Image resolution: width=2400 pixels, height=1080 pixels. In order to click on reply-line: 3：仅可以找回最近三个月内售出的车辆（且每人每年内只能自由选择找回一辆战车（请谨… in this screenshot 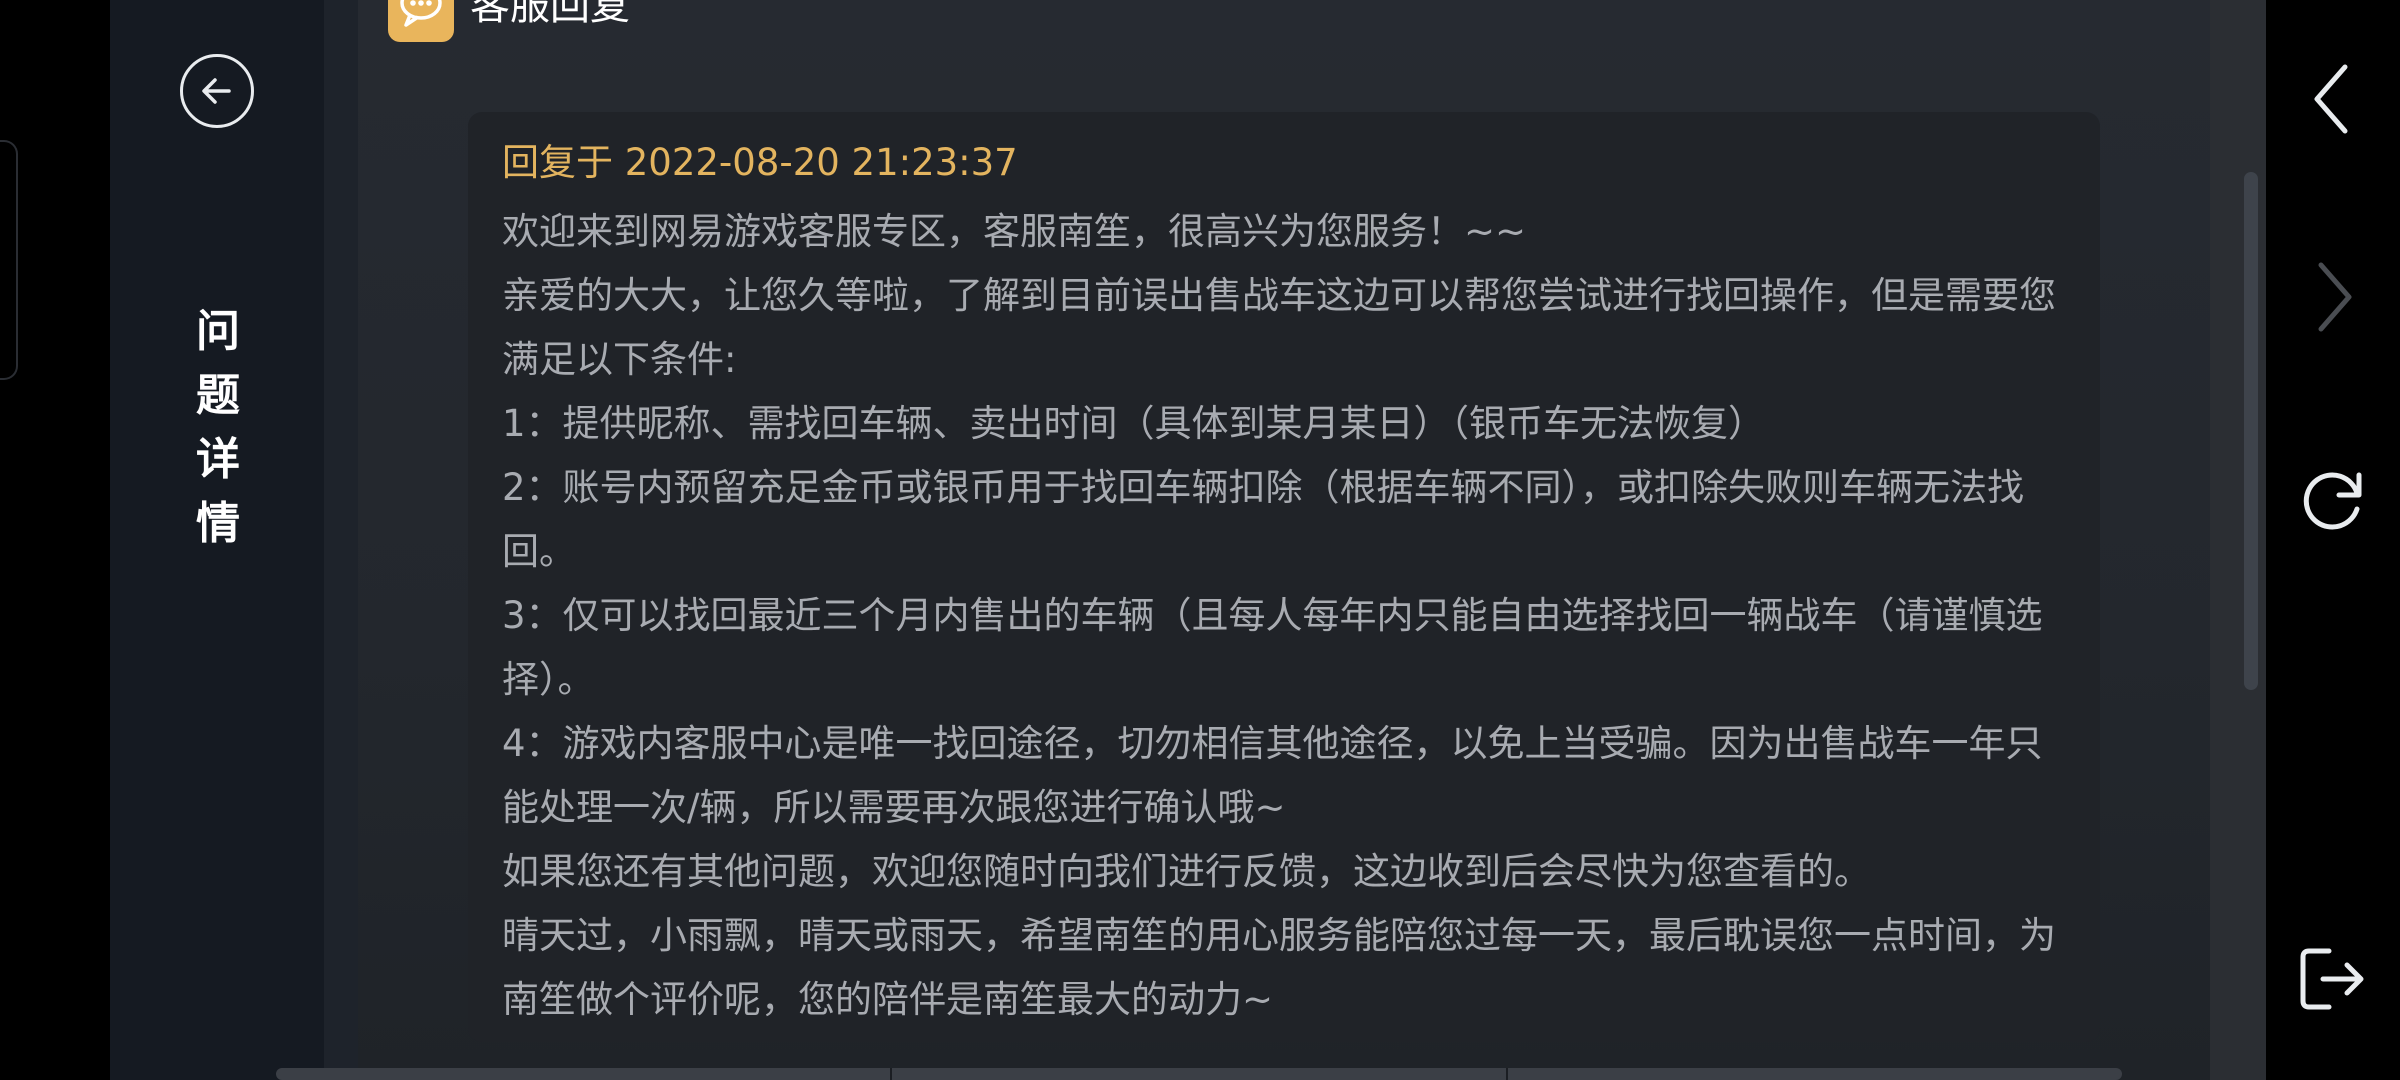, I will do `click(1272, 647)`.